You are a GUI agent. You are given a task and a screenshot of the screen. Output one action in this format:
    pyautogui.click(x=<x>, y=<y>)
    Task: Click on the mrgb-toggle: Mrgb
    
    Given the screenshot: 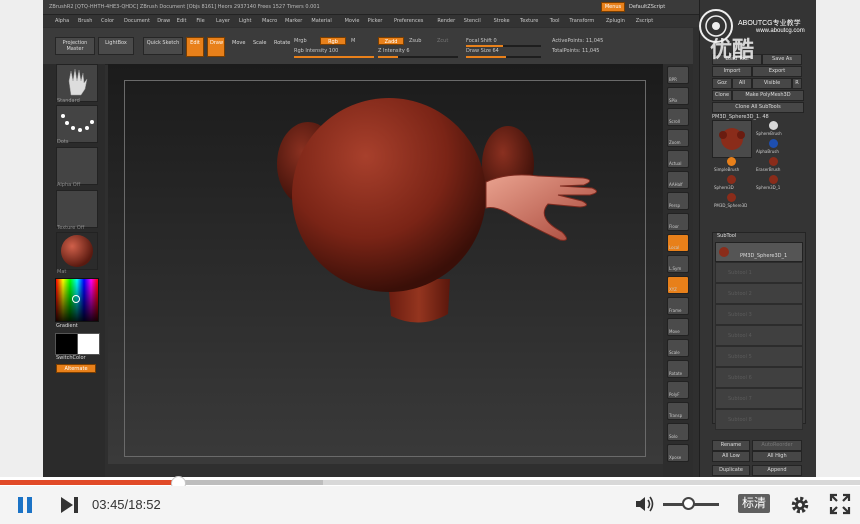 What is the action you would take?
    pyautogui.click(x=300, y=41)
    